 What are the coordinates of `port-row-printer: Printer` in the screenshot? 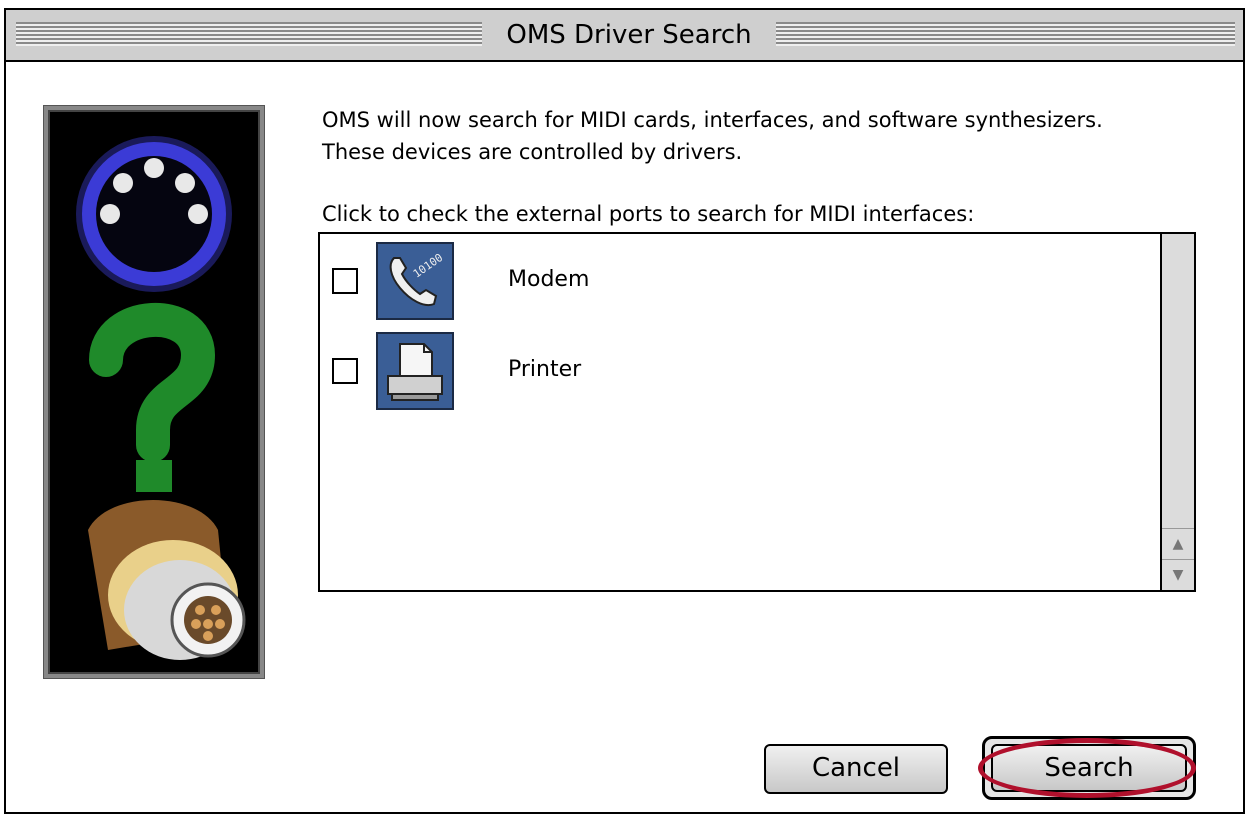 It's located at (738, 371).